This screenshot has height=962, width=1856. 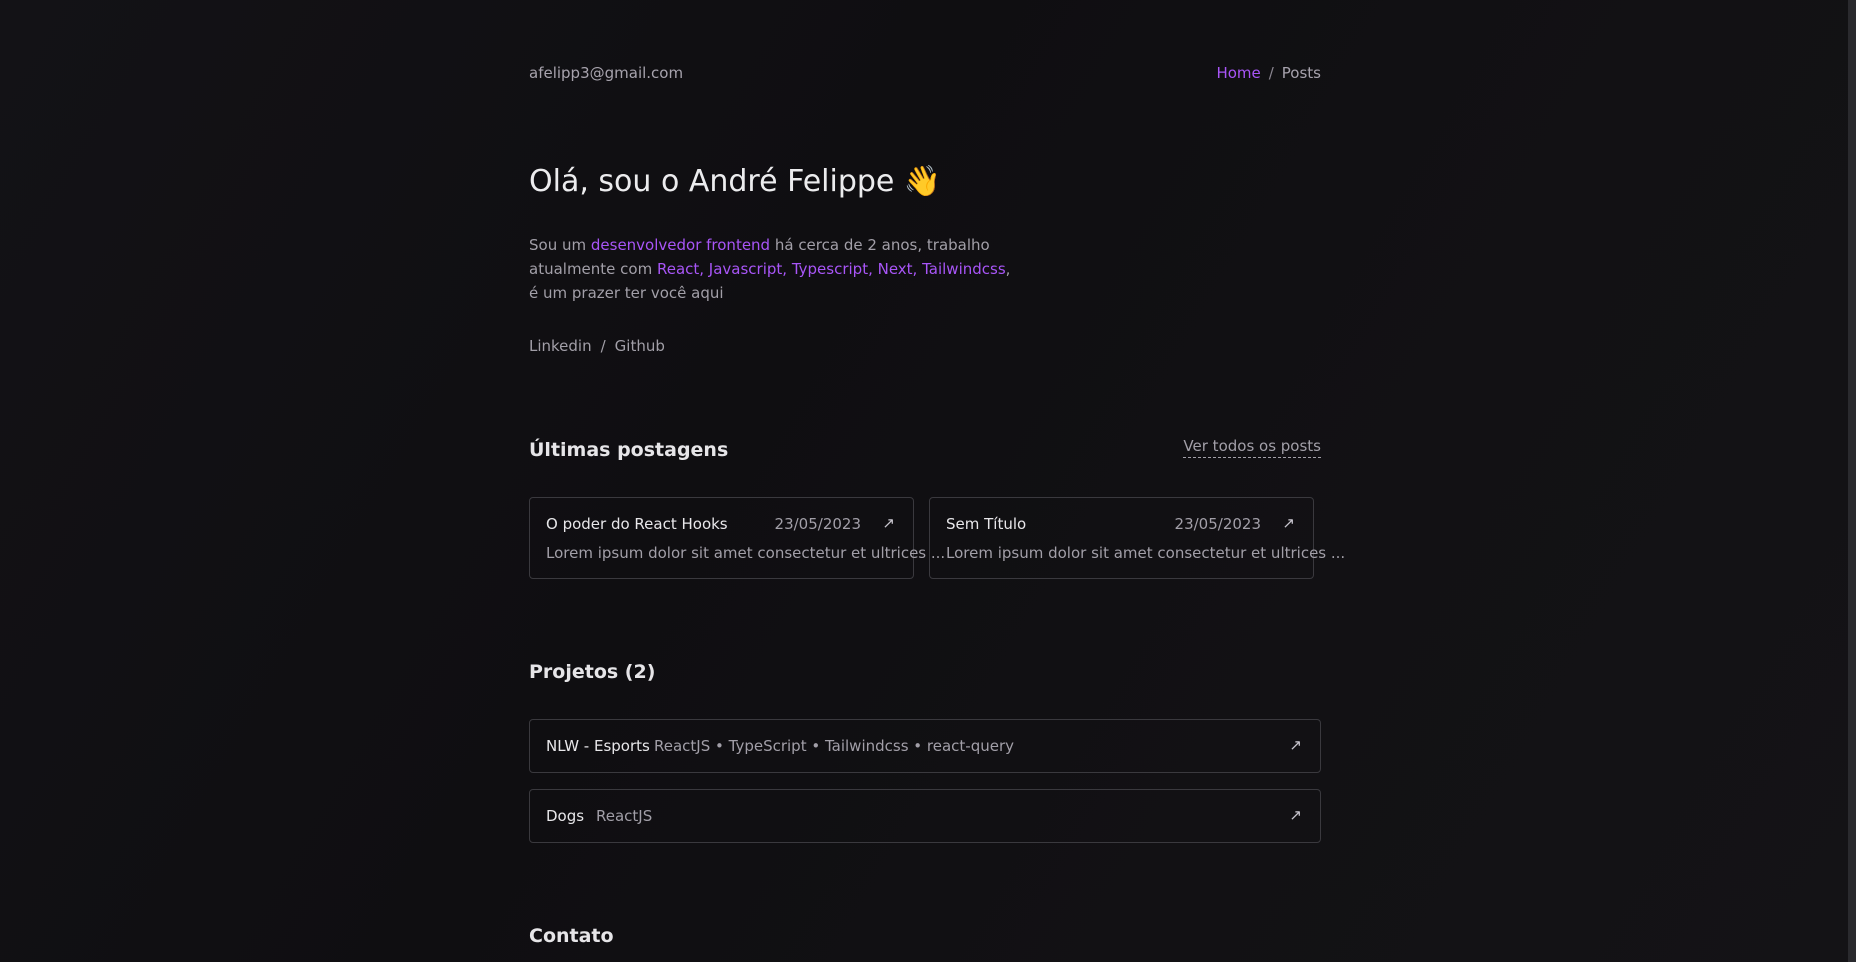 I want to click on posts-section-title: Últimas postagens, so click(x=629, y=450).